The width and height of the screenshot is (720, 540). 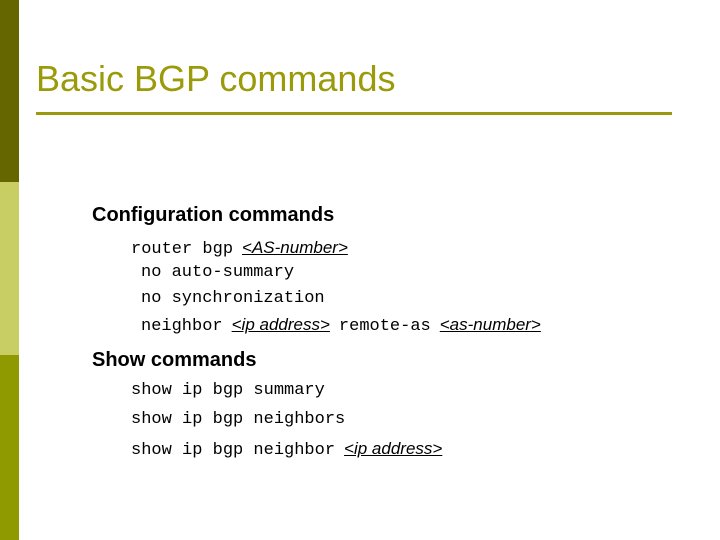 What do you see at coordinates (233, 450) in the screenshot?
I see `command-show-ip-bgp-neighbor-text: show ip bgp neighbor` at bounding box center [233, 450].